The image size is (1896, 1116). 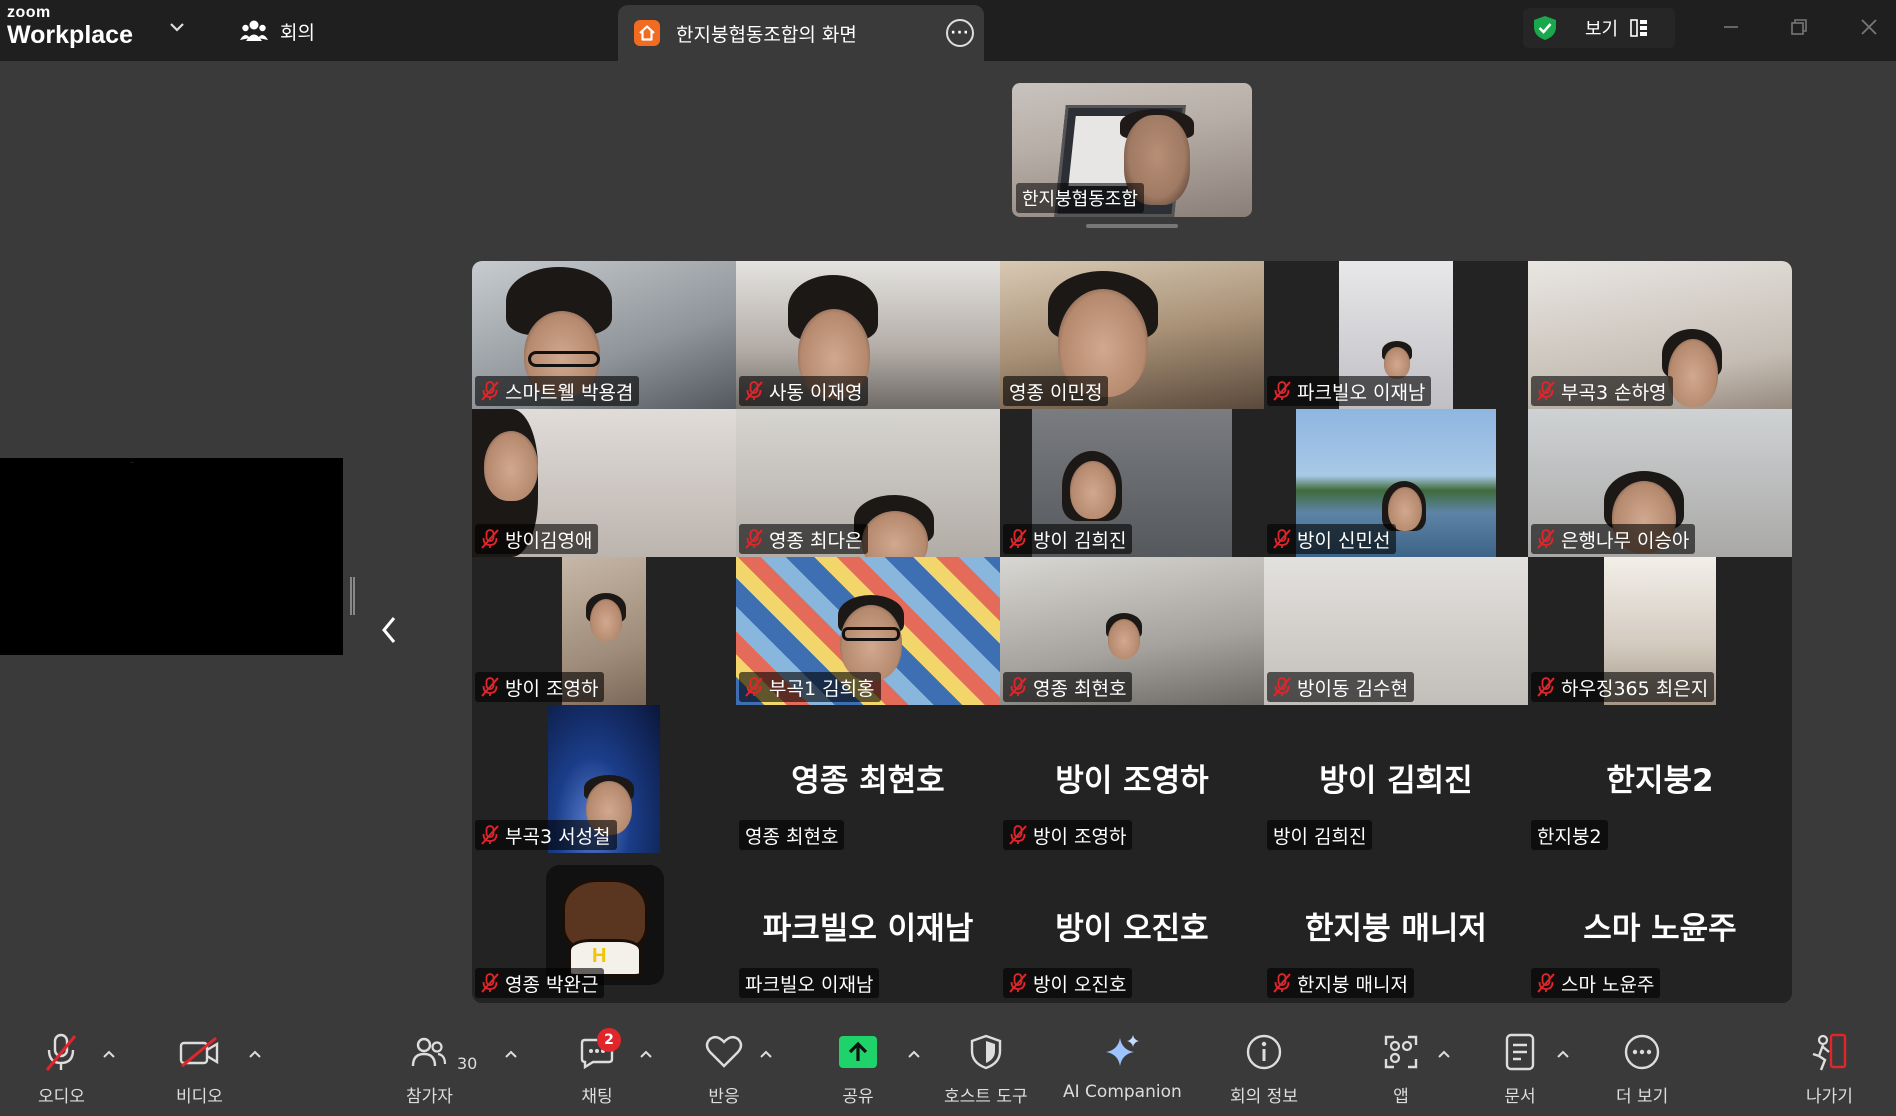 What do you see at coordinates (604, 483) in the screenshot?
I see `participant-tile: 방이김영애` at bounding box center [604, 483].